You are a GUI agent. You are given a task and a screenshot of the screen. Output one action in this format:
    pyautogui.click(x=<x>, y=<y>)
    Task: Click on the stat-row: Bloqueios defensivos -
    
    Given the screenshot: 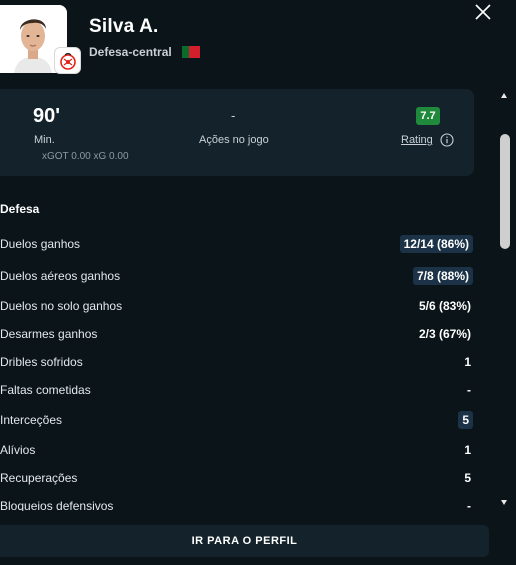 What is the action you would take?
    pyautogui.click(x=237, y=503)
    